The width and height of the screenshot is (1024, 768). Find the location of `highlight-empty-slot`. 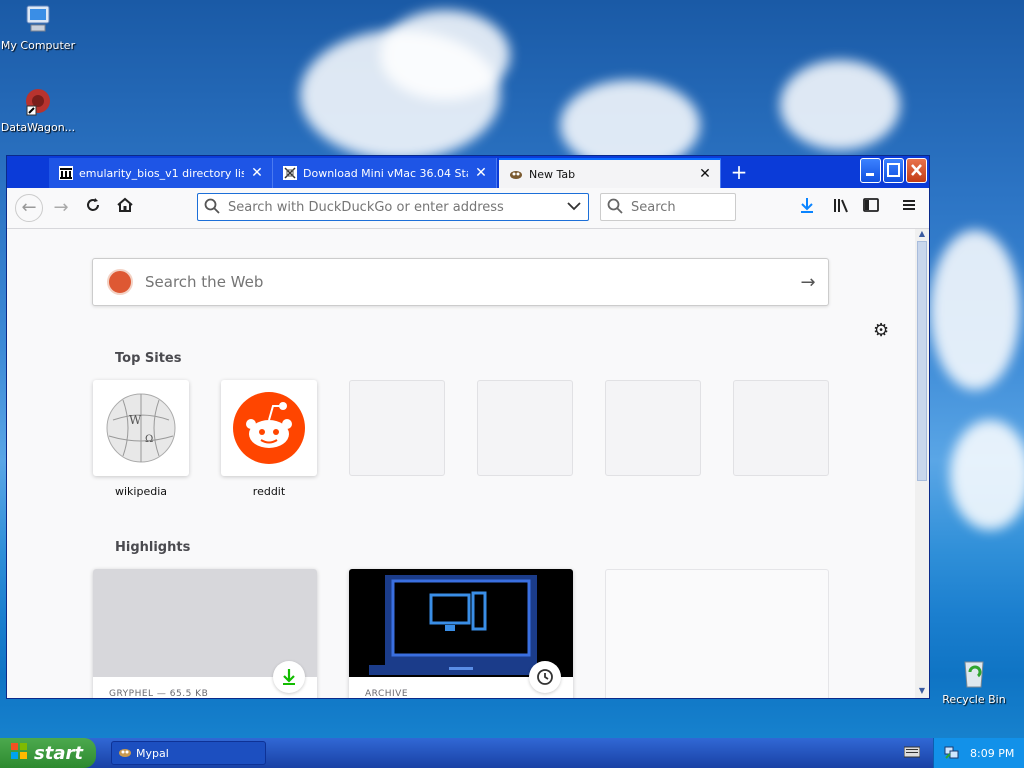

highlight-empty-slot is located at coordinates (717, 633).